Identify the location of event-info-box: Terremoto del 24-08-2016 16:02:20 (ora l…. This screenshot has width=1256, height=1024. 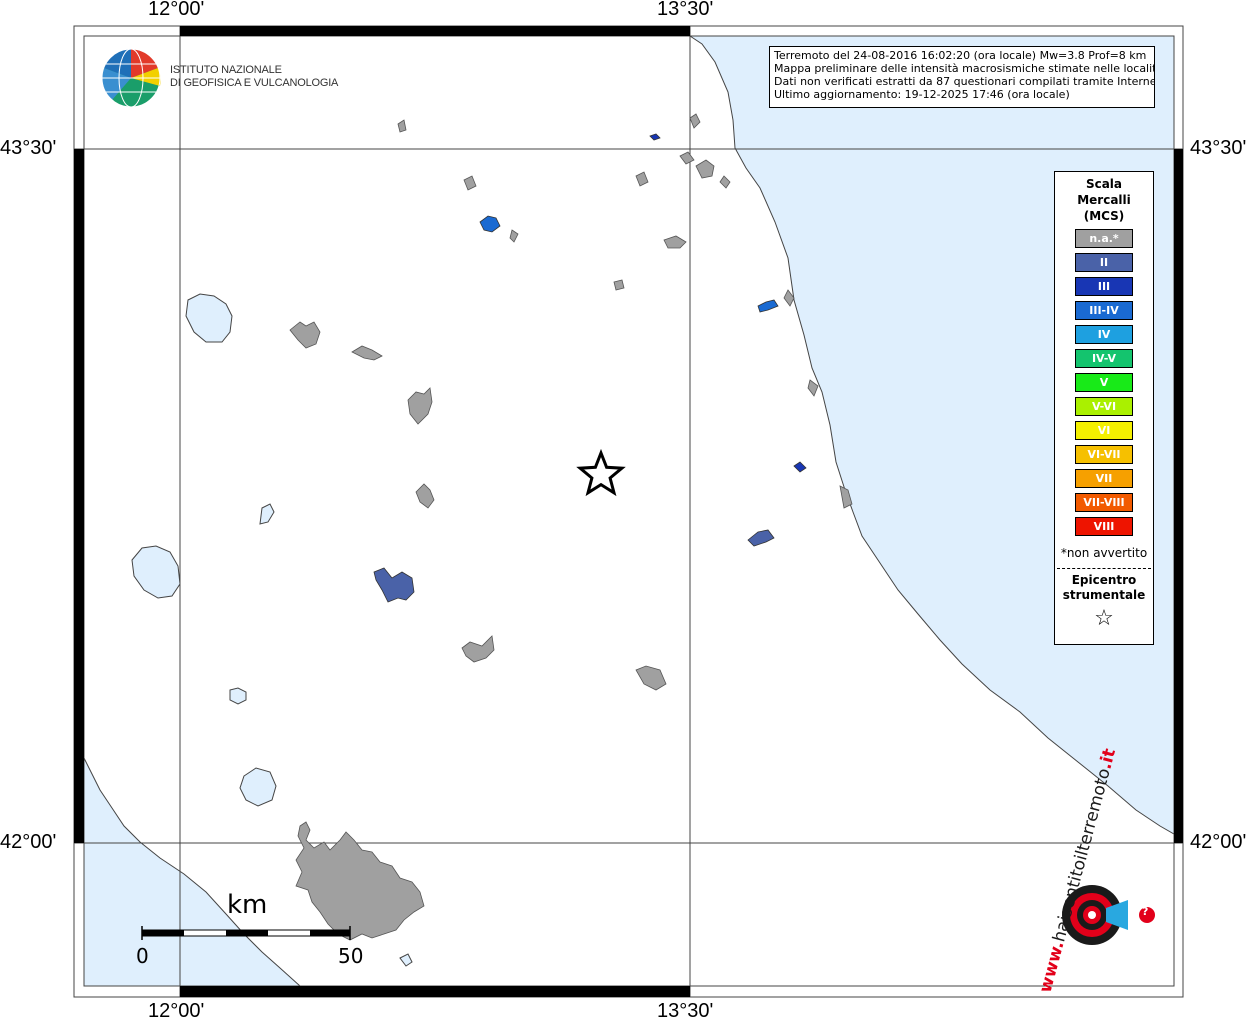
(962, 77).